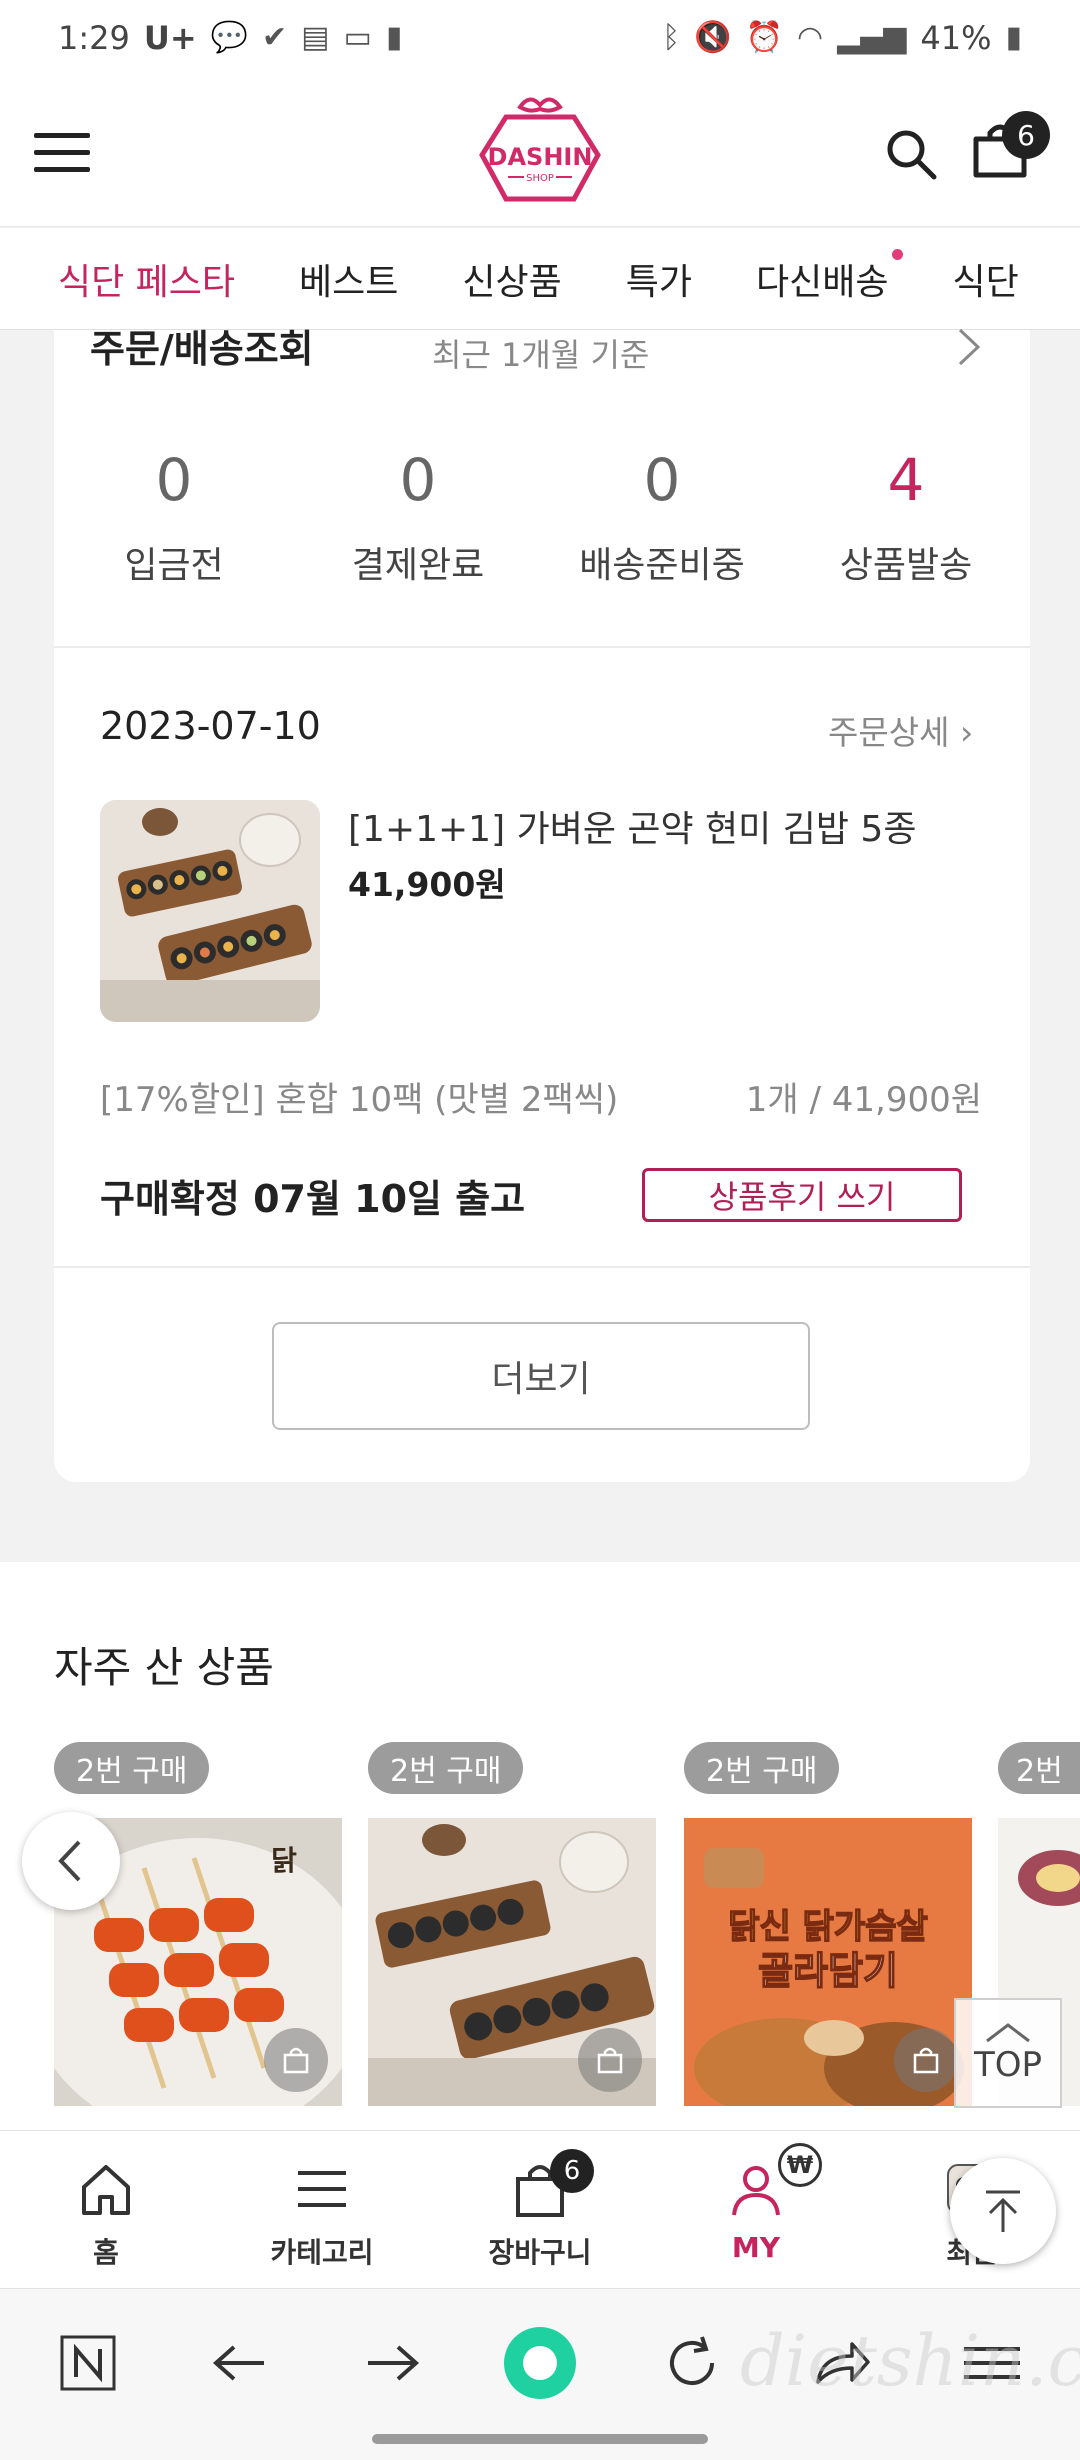 The width and height of the screenshot is (1080, 2460). I want to click on nav-label: 장바구니, so click(540, 2252).